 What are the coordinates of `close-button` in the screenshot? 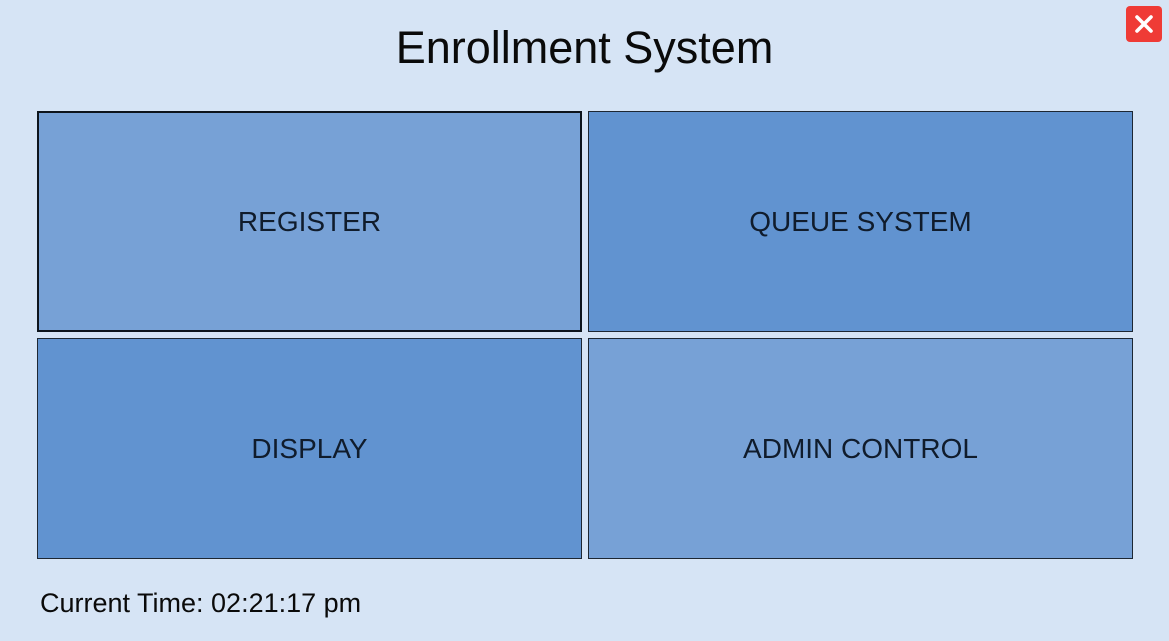 It's located at (1144, 24).